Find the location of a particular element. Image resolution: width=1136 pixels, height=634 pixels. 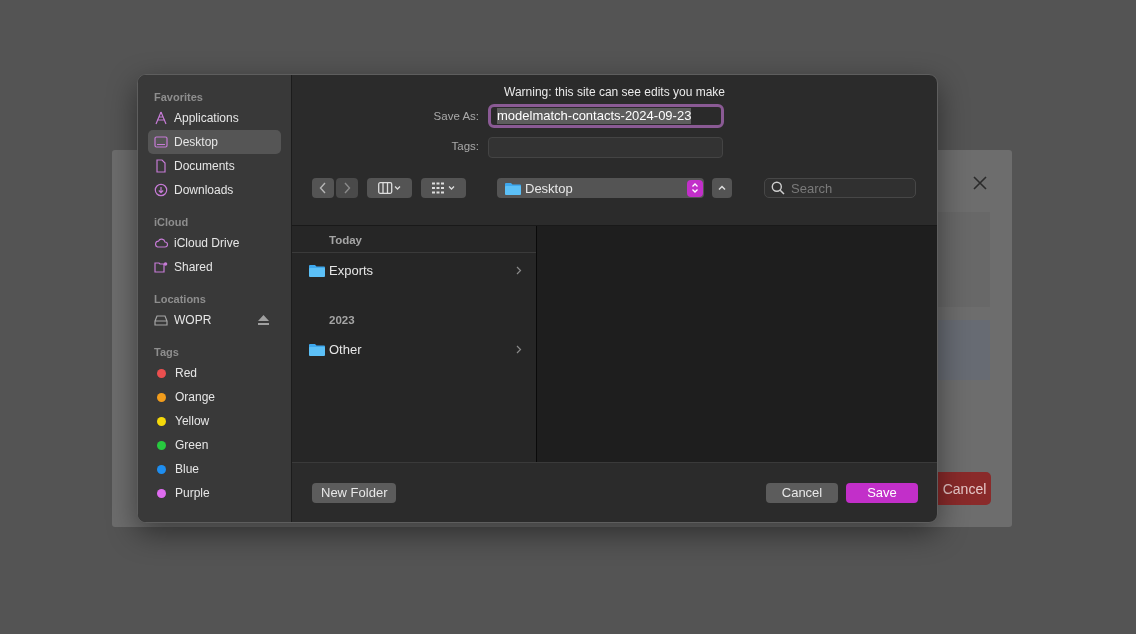

columns-icon is located at coordinates (389, 188).